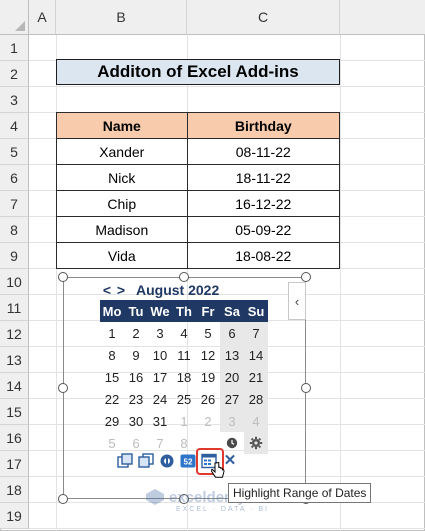 The image size is (425, 531). What do you see at coordinates (256, 443) in the screenshot?
I see `gear-icon` at bounding box center [256, 443].